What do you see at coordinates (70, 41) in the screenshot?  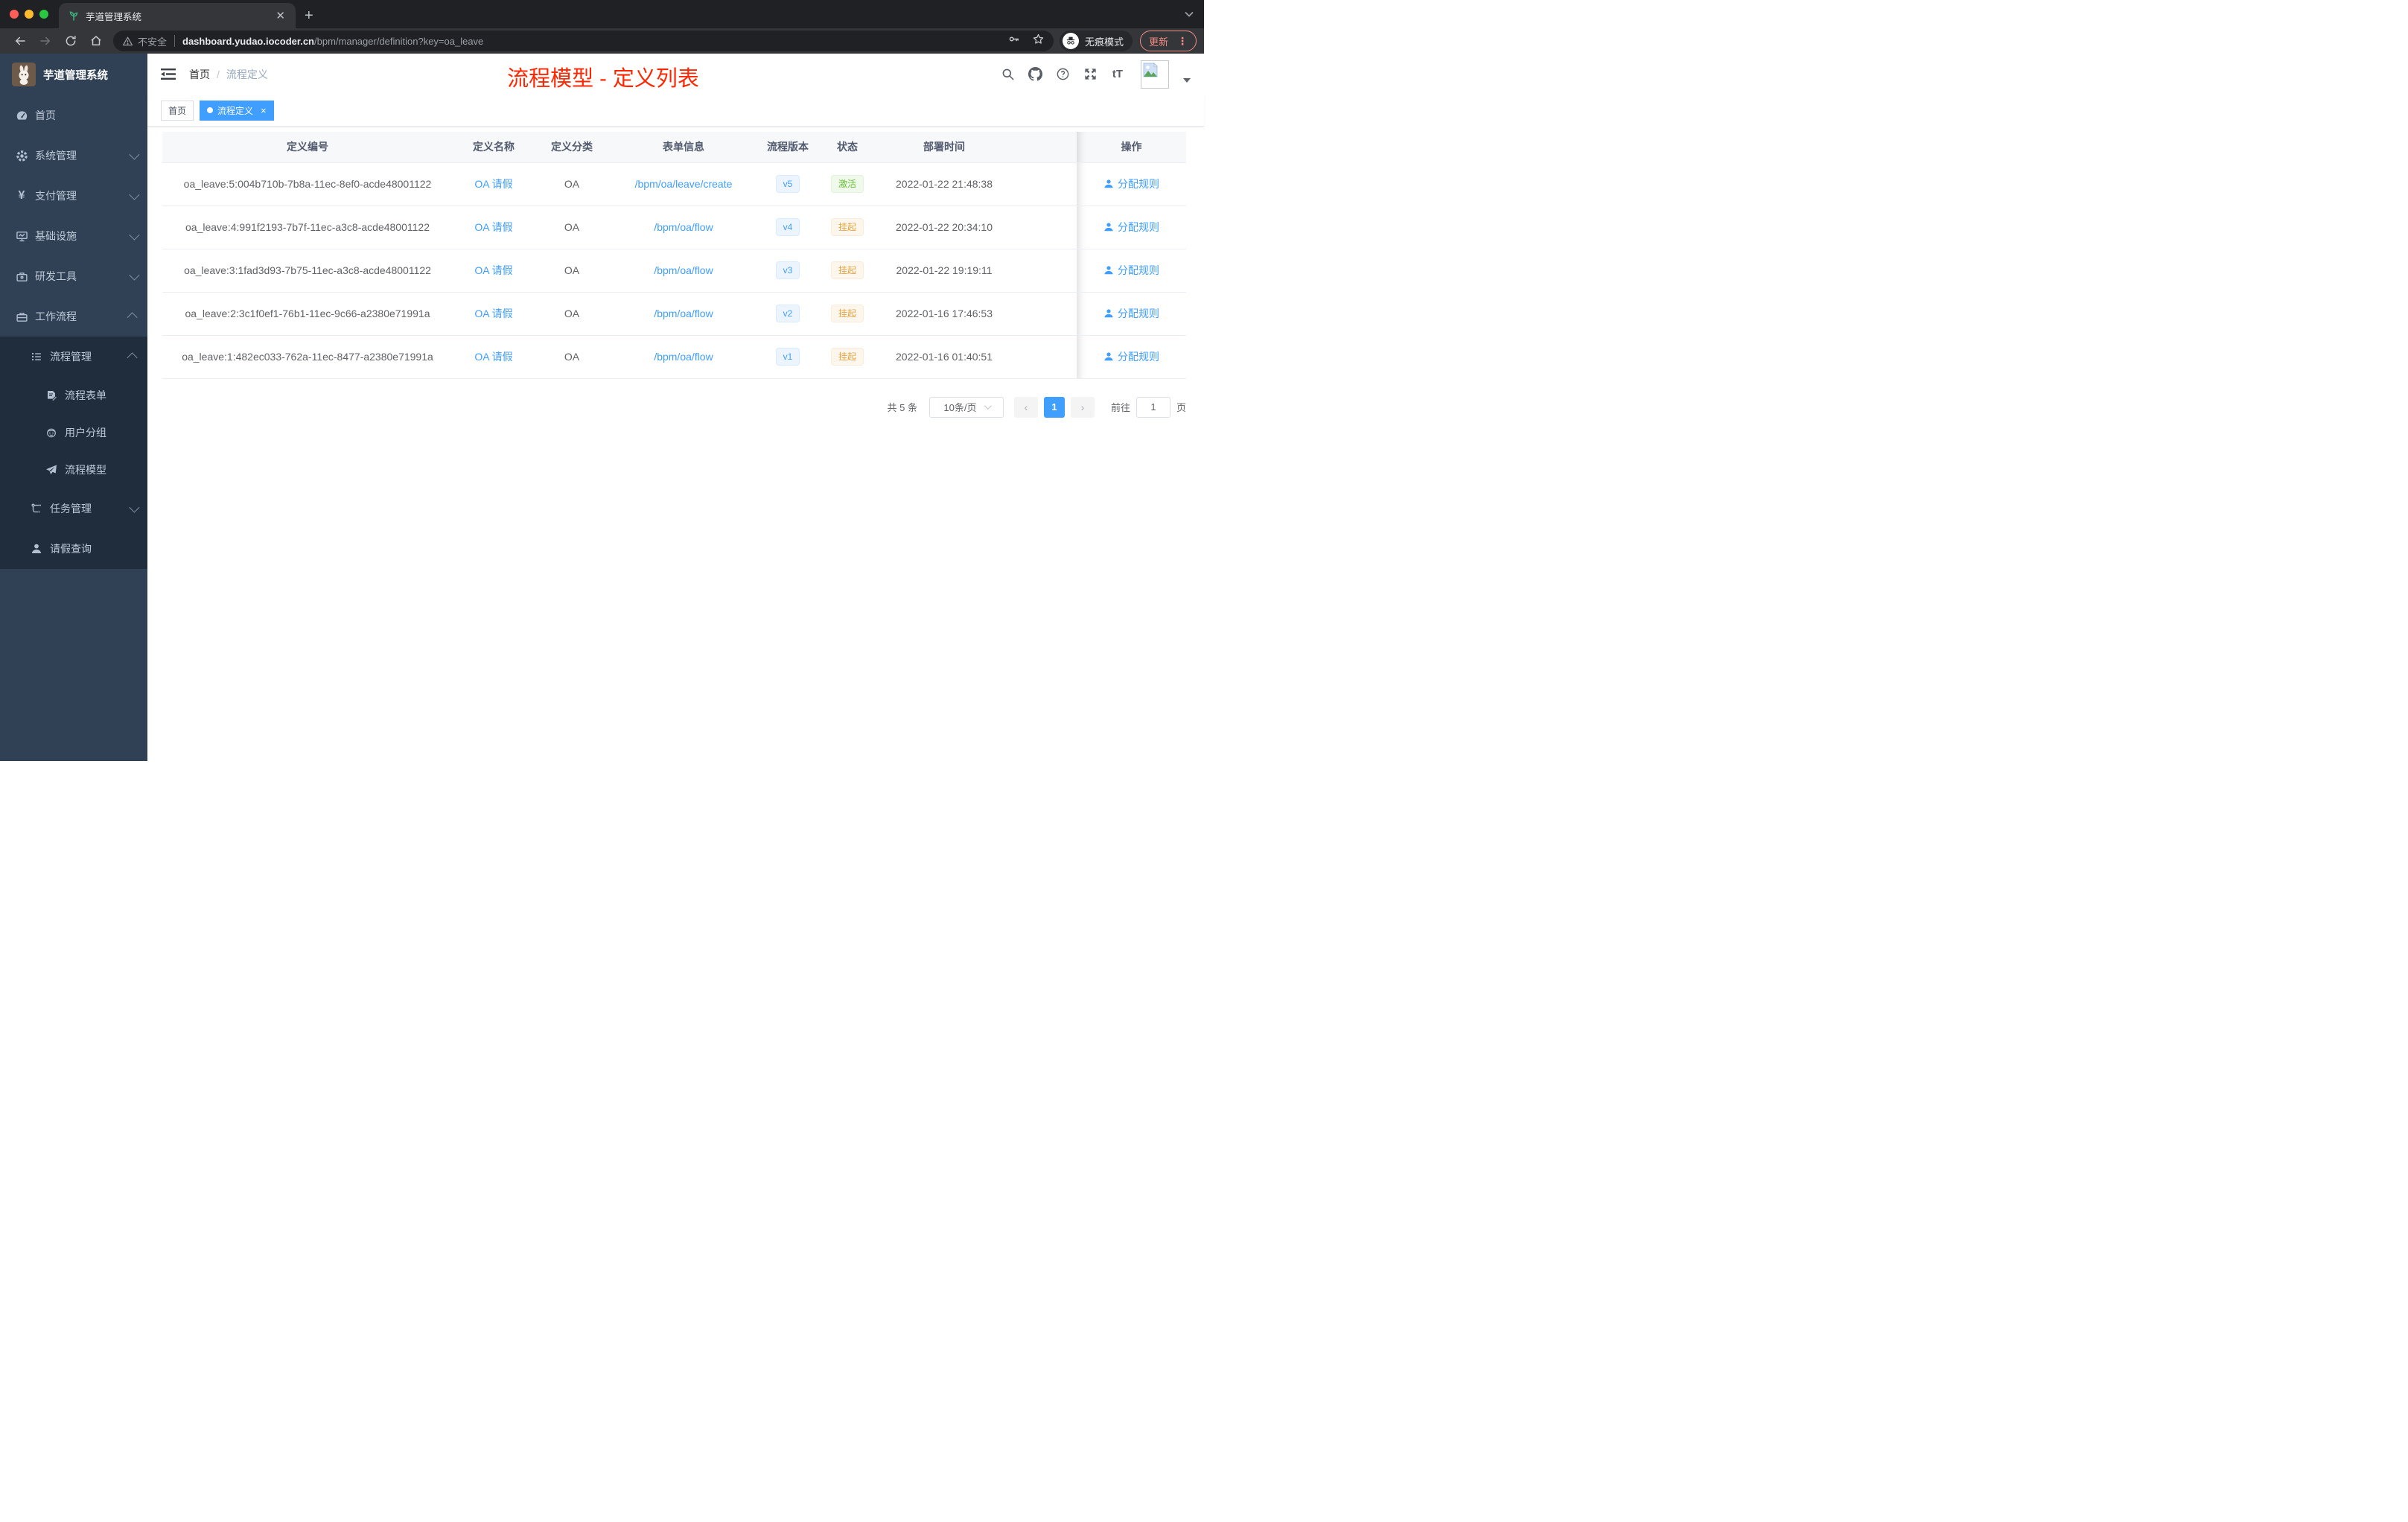 I see `reload-icon` at bounding box center [70, 41].